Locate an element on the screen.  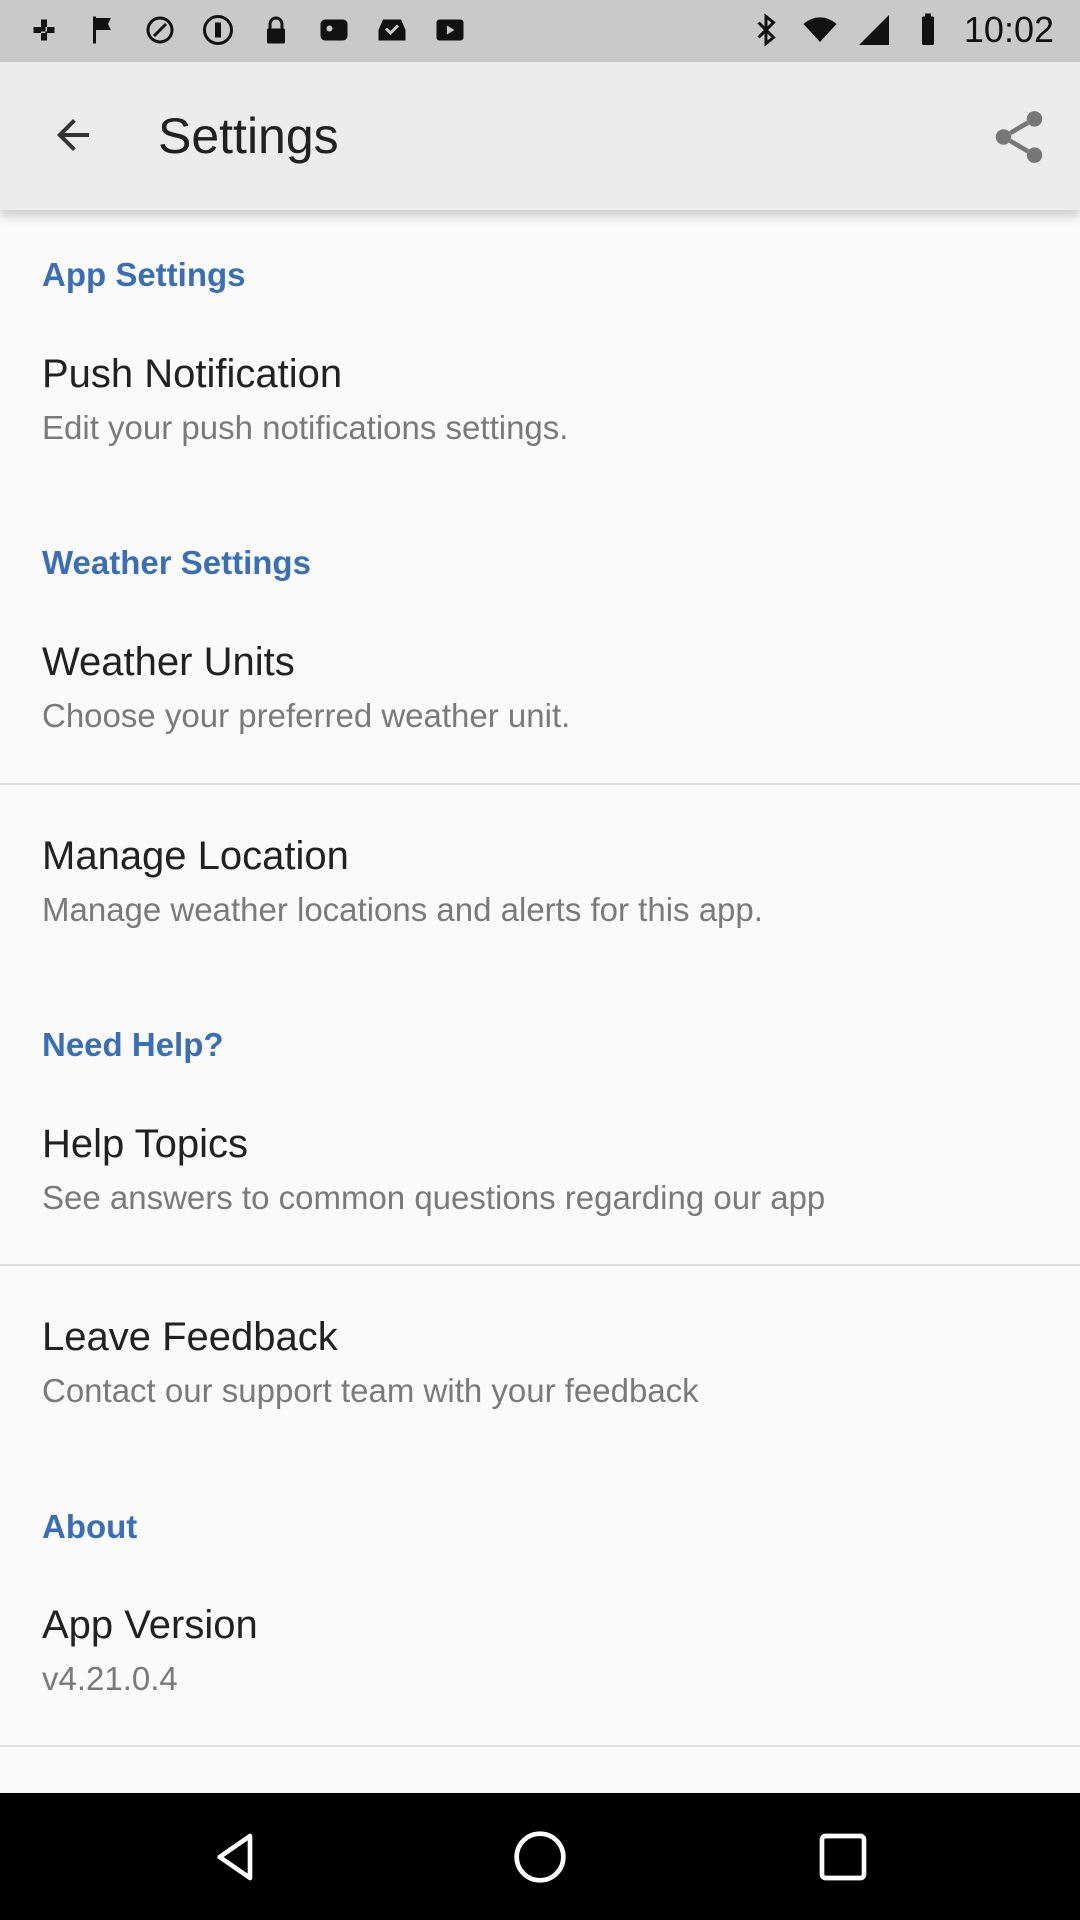
square-recents-icon is located at coordinates (843, 1857).